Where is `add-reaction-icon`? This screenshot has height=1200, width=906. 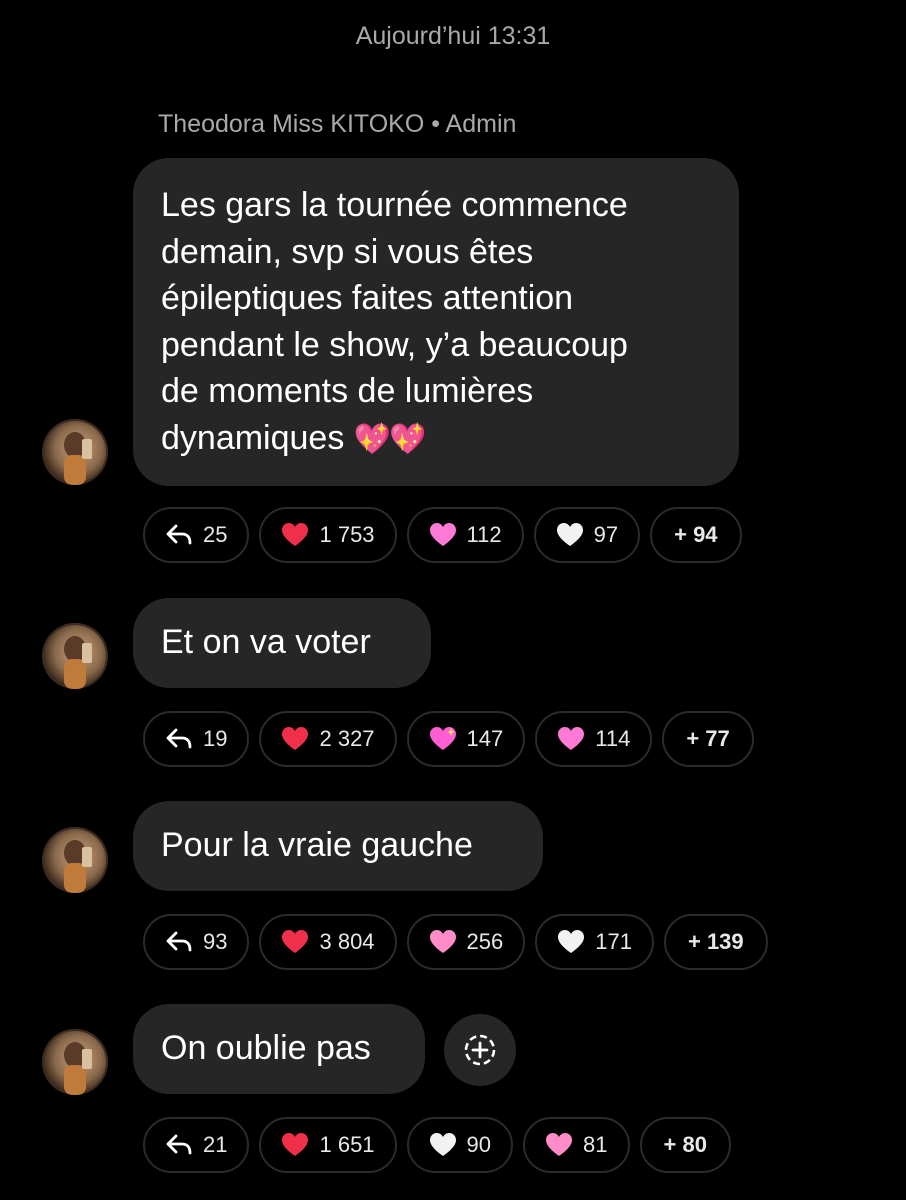
add-reaction-icon is located at coordinates (480, 1050).